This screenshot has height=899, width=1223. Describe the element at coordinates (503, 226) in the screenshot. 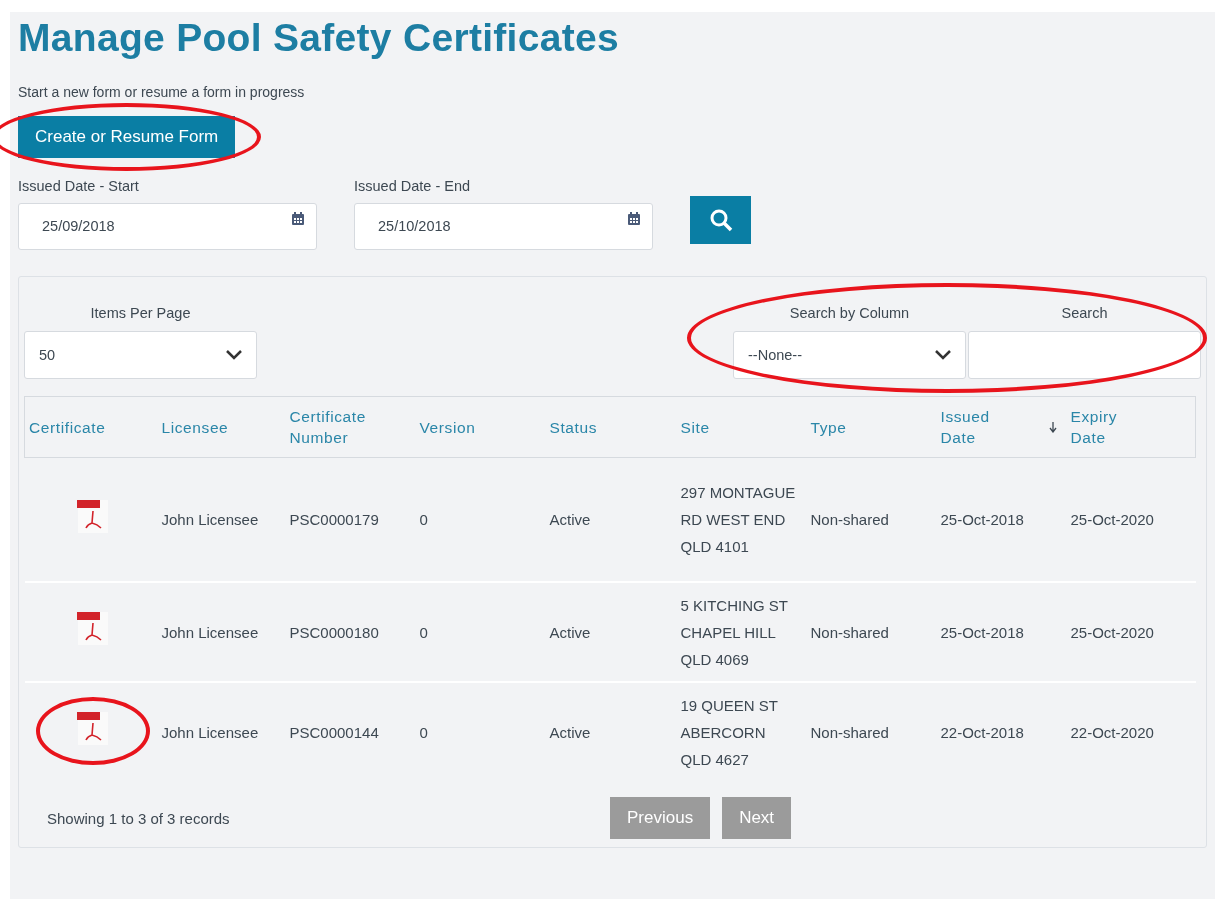

I see `date-field: 25/10/2018` at that location.